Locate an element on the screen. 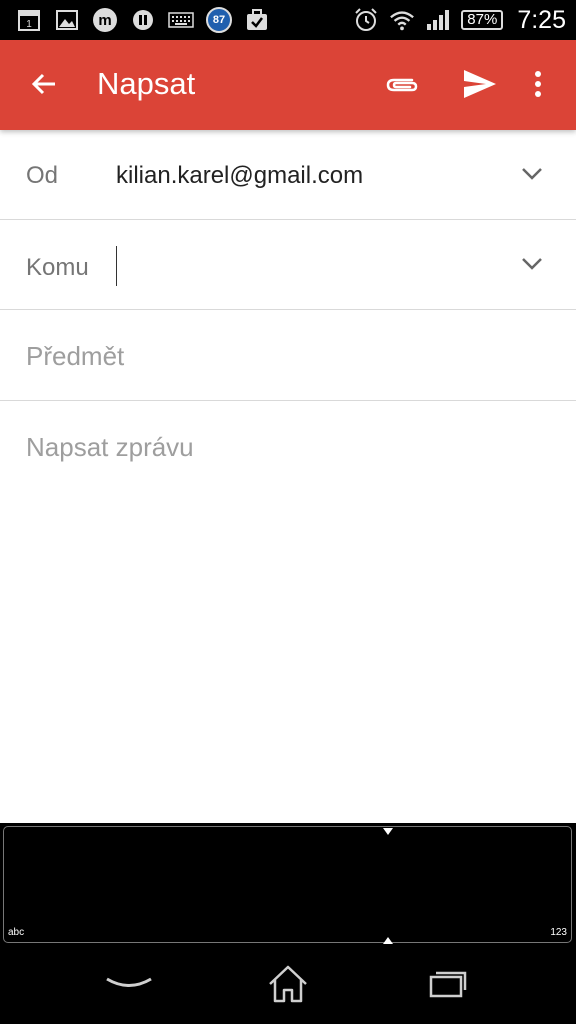 The width and height of the screenshot is (576, 1024). alarm-icon is located at coordinates (366, 20).